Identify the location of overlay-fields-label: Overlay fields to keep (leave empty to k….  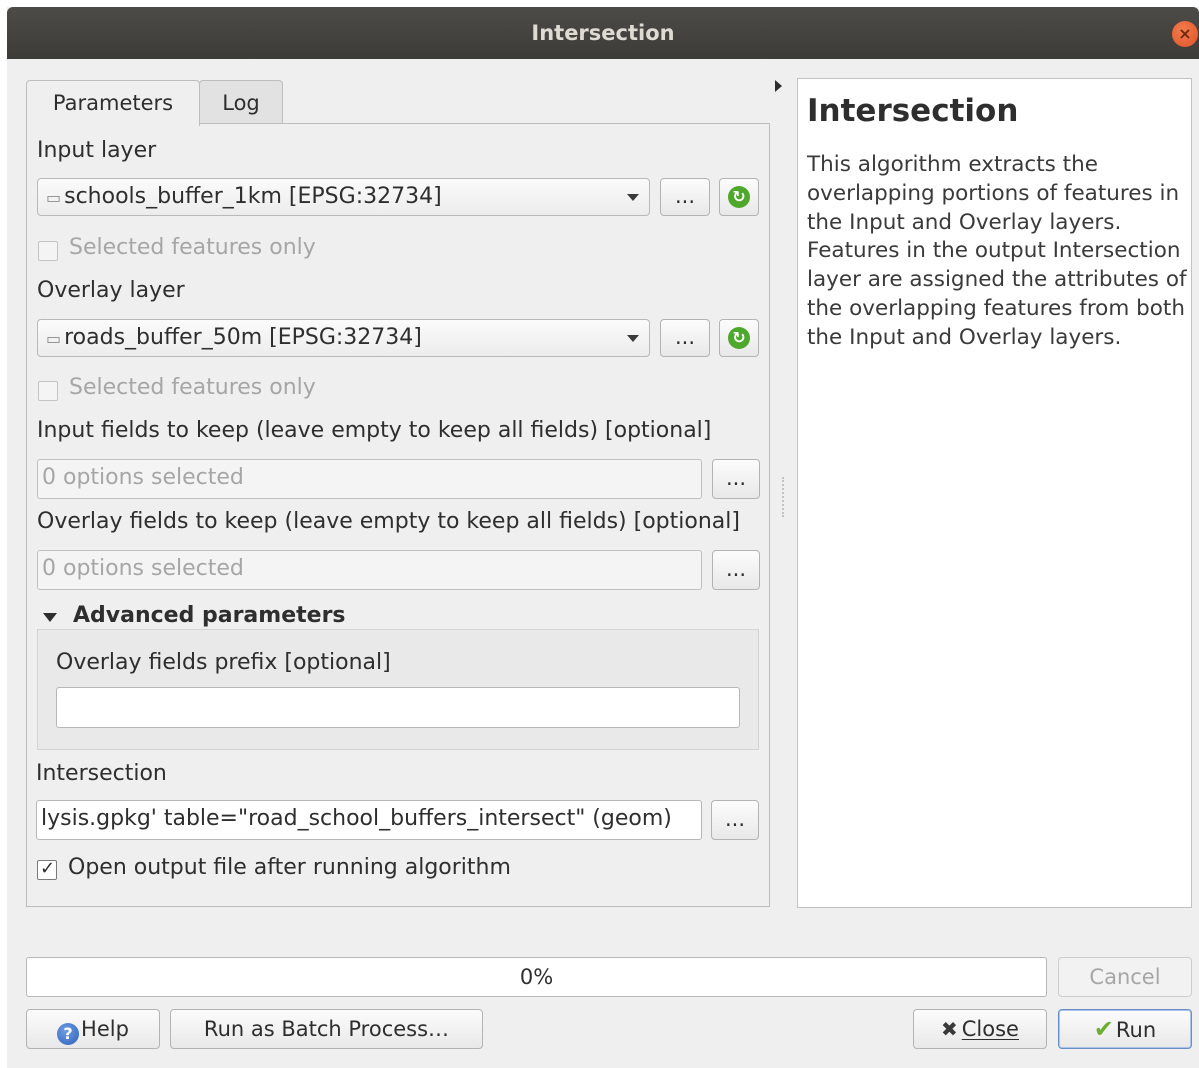
(388, 521).